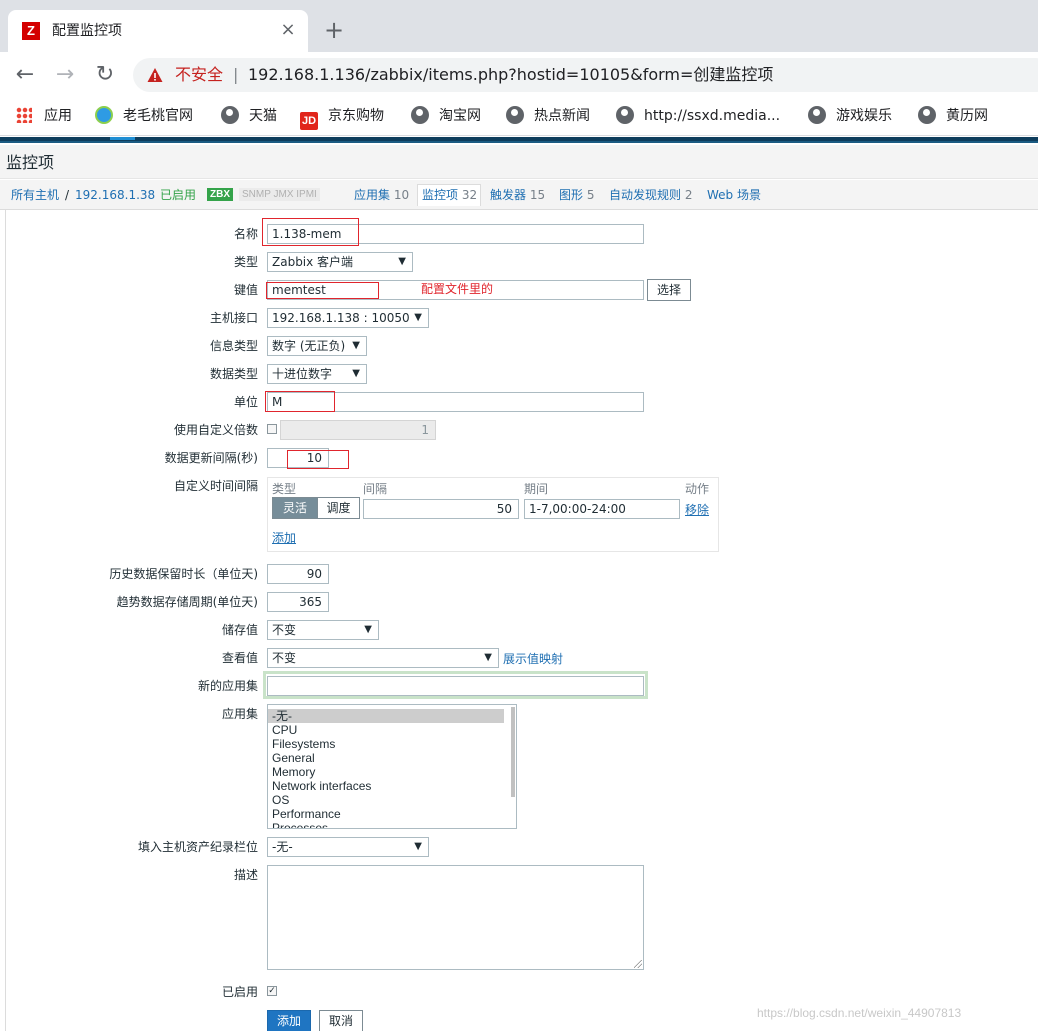  I want to click on multiplier-checkbox, so click(272, 429).